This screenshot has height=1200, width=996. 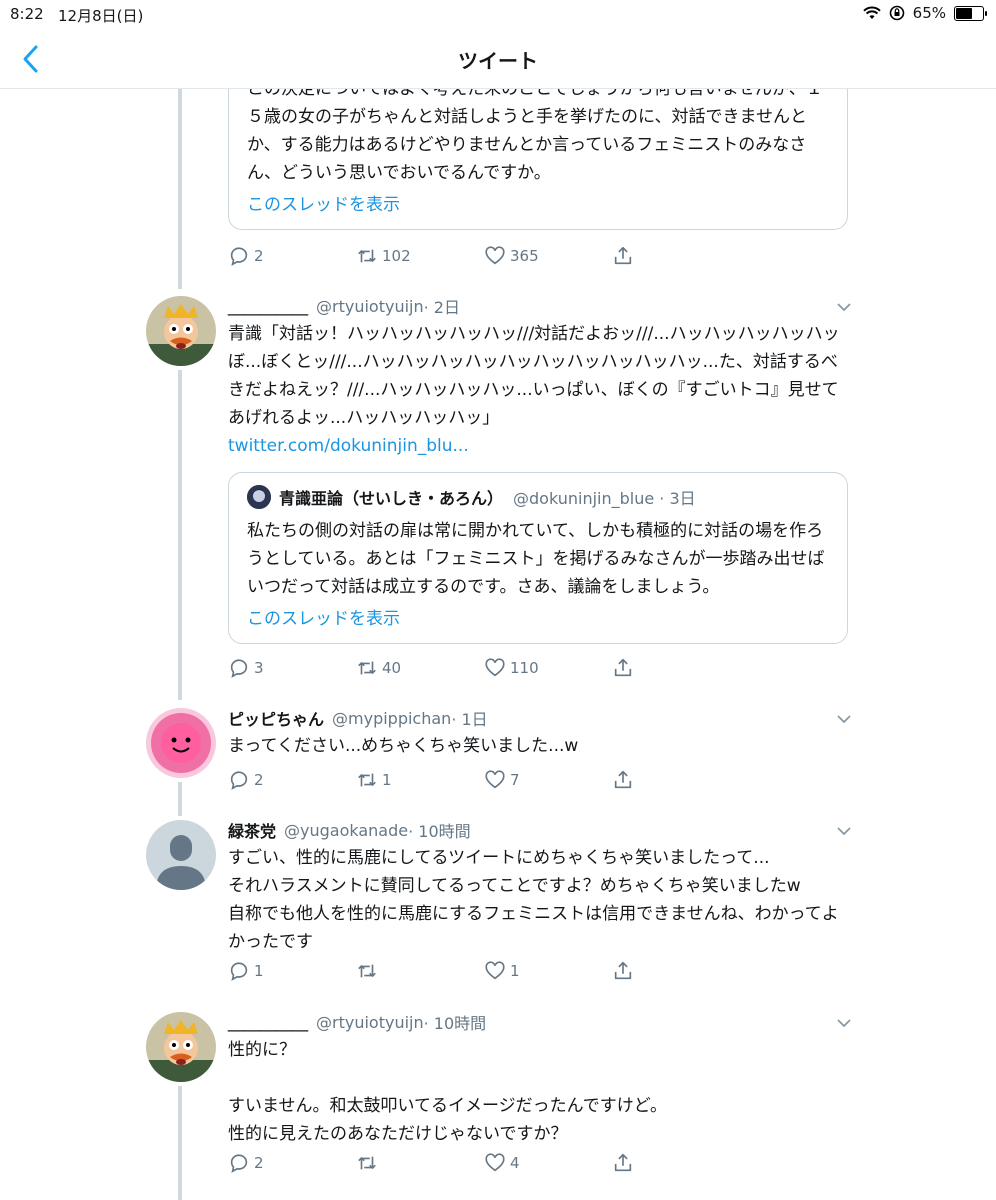 I want to click on retweet-count: 40, so click(x=392, y=668).